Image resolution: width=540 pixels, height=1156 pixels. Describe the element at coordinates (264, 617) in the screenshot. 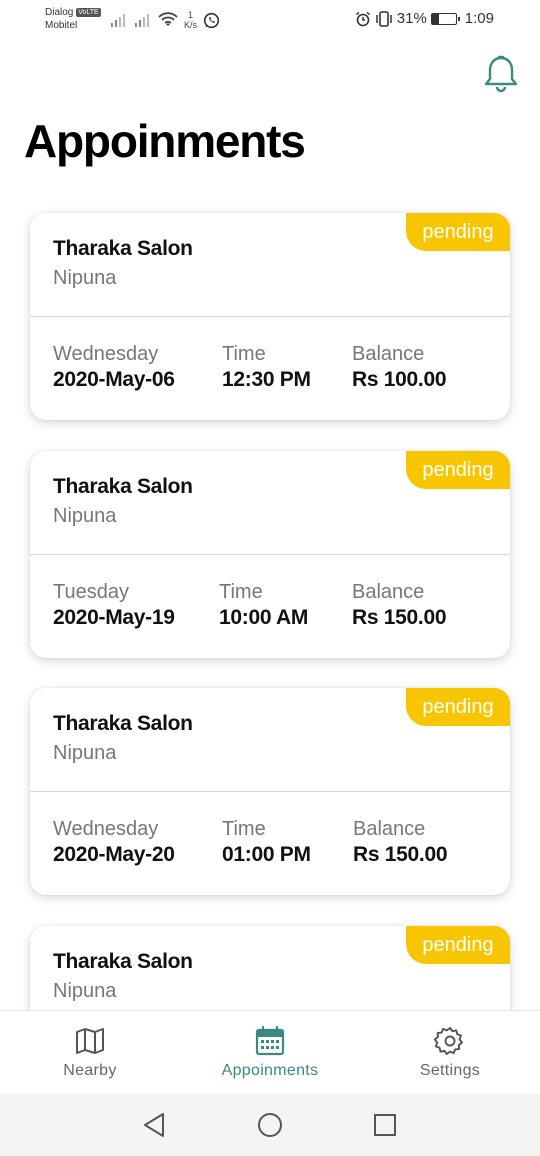

I see `time-value: 10:00 AM` at that location.